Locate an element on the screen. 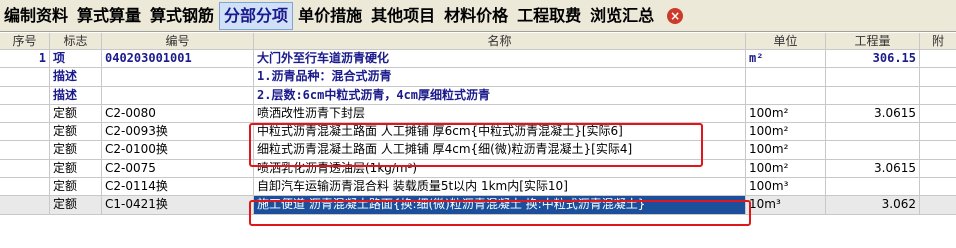  tab-compile-data: 编制资料 is located at coordinates (36, 16).